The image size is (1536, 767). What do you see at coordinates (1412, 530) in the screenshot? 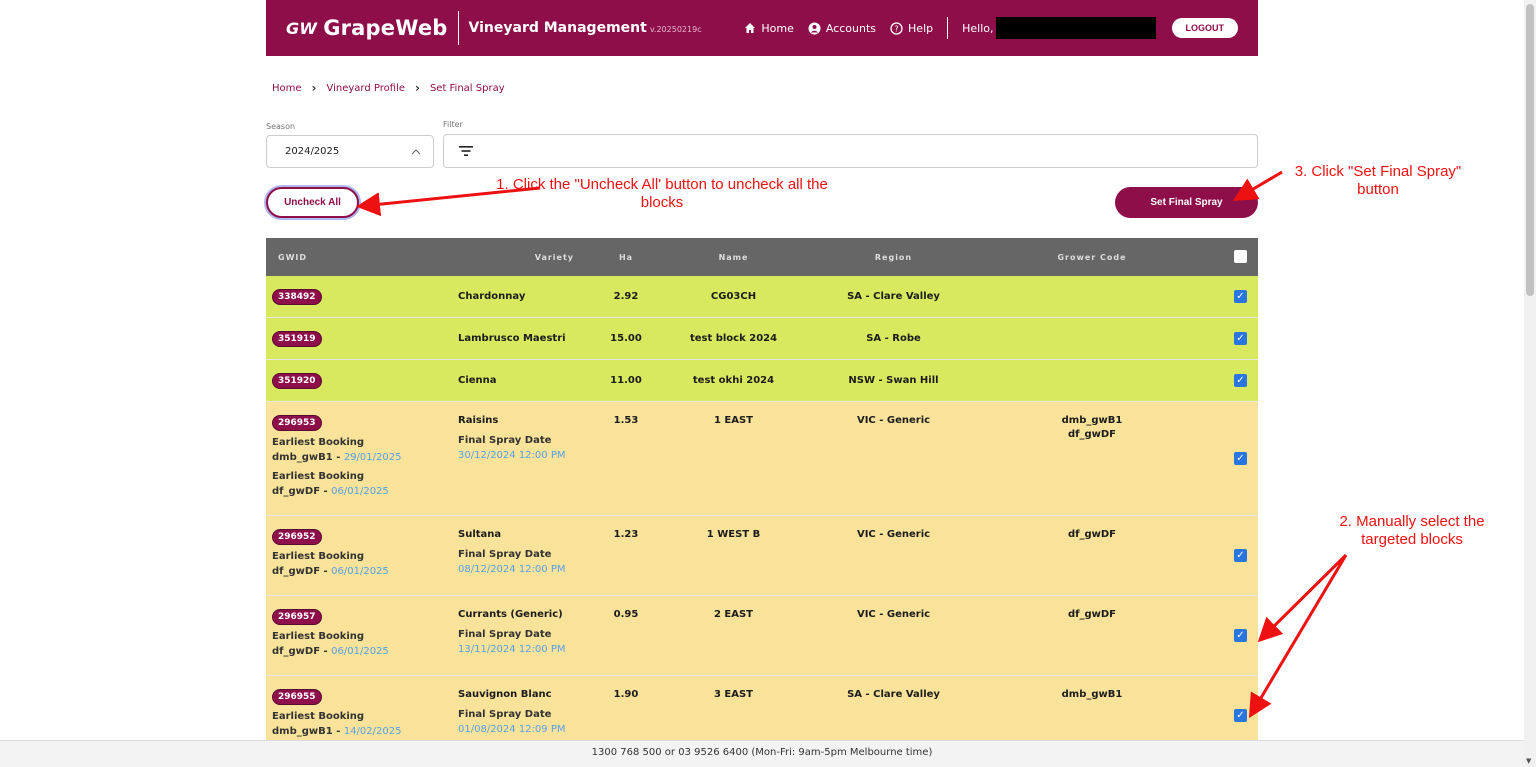
I see `annotation-step-2: 2. Manually select the targeted blocks` at bounding box center [1412, 530].